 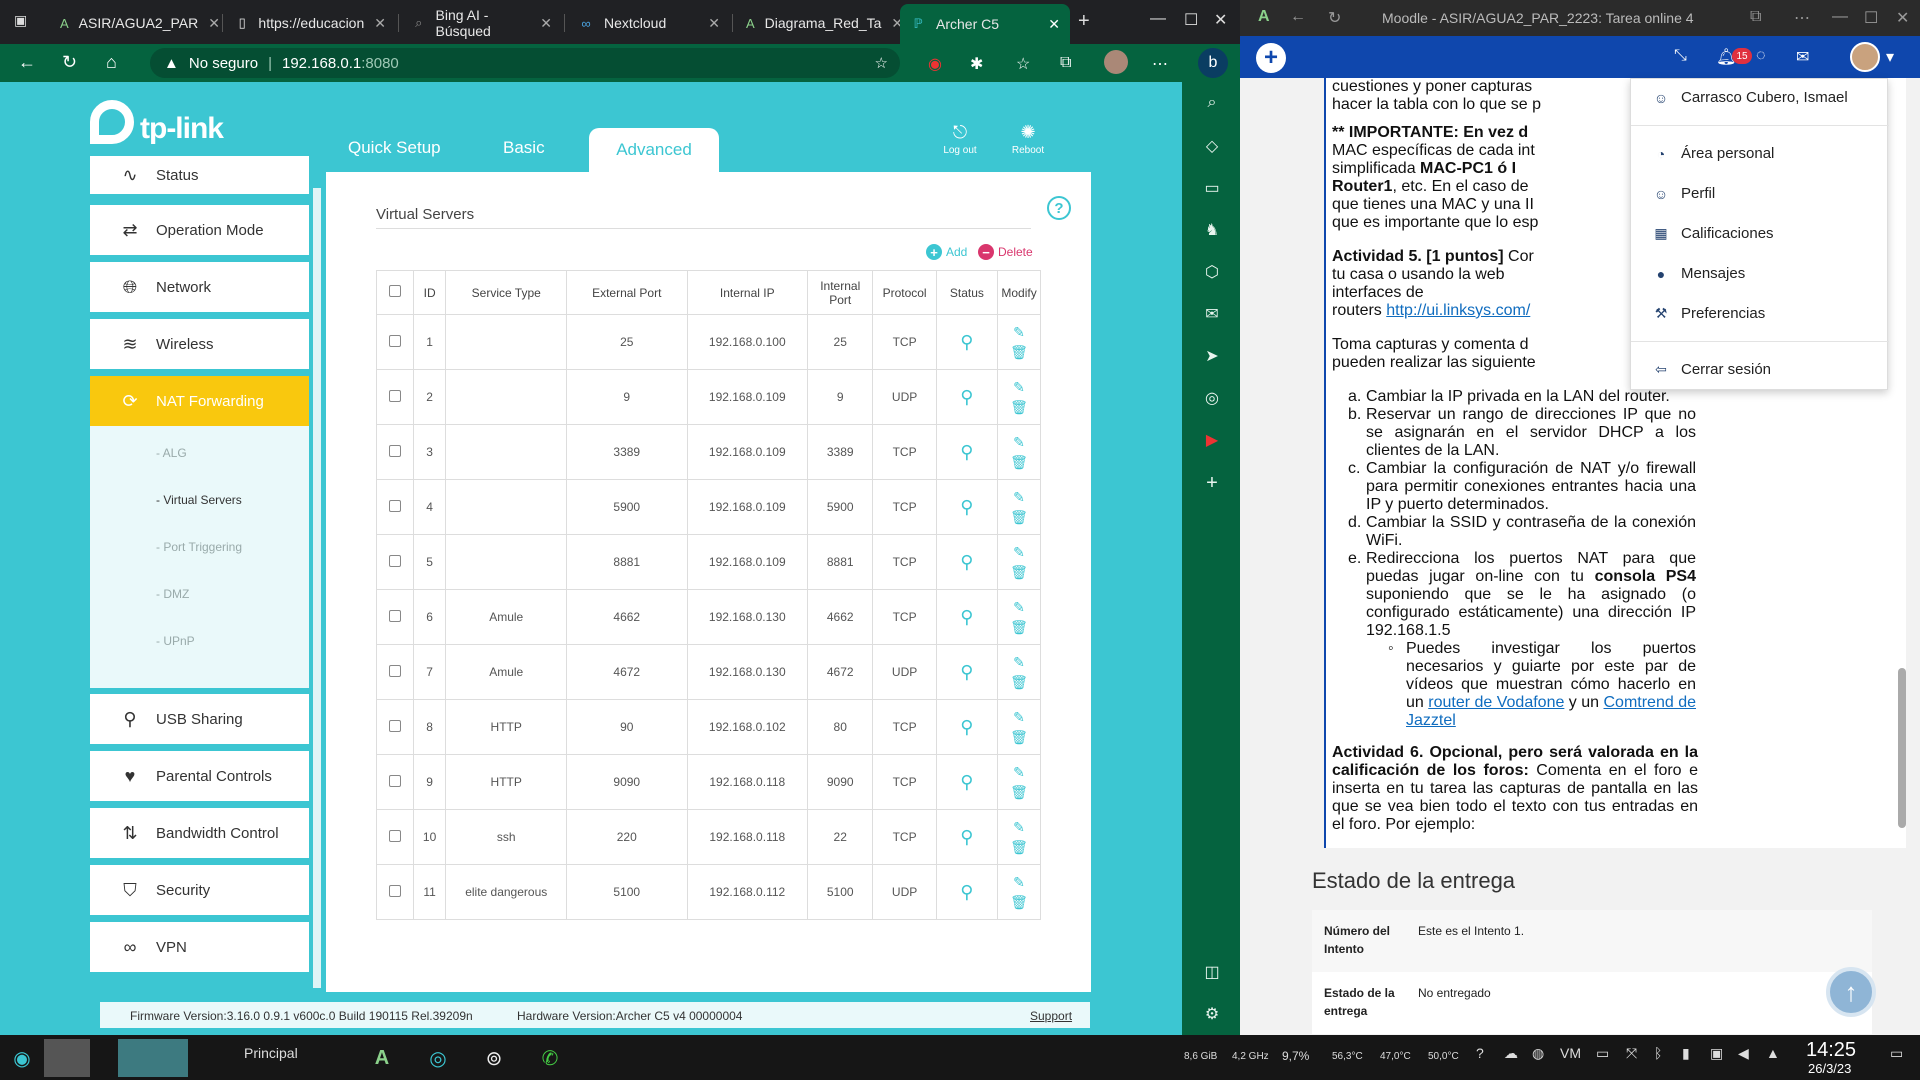 I want to click on add-block-button: +, so click(x=1271, y=58).